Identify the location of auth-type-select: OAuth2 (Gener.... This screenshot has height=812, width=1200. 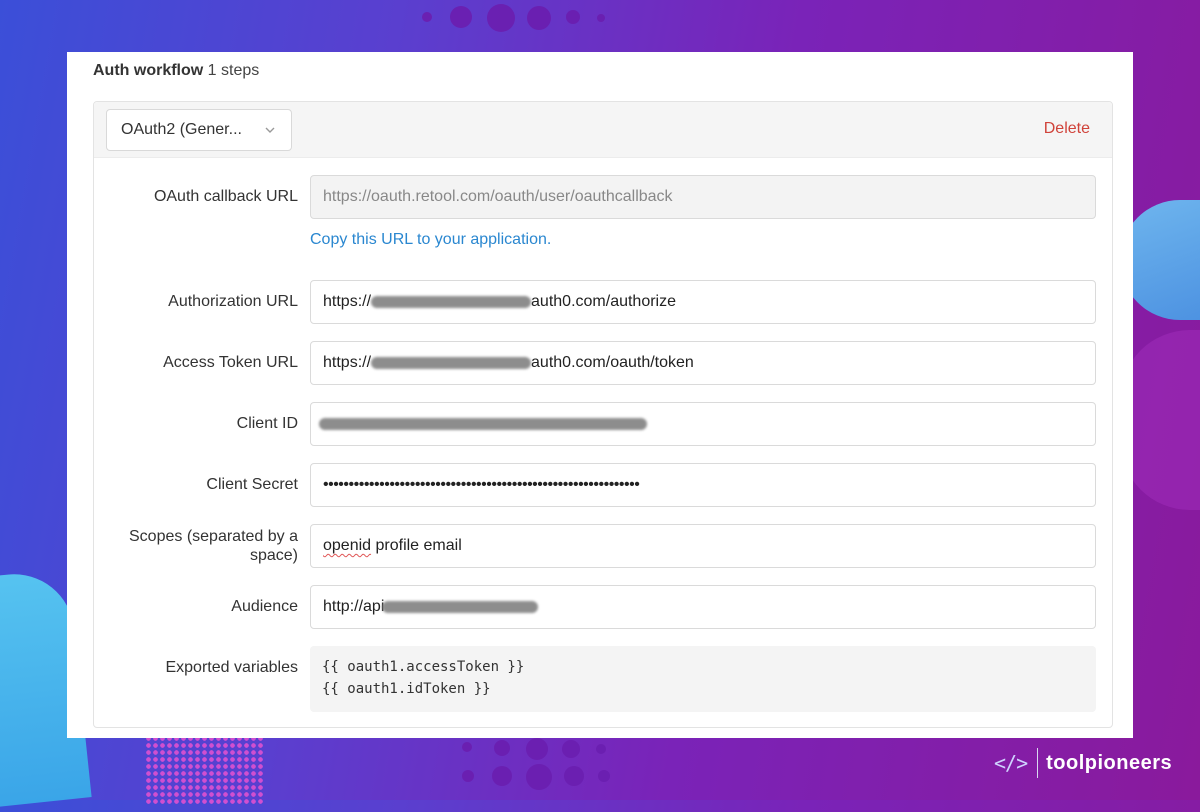
(199, 130).